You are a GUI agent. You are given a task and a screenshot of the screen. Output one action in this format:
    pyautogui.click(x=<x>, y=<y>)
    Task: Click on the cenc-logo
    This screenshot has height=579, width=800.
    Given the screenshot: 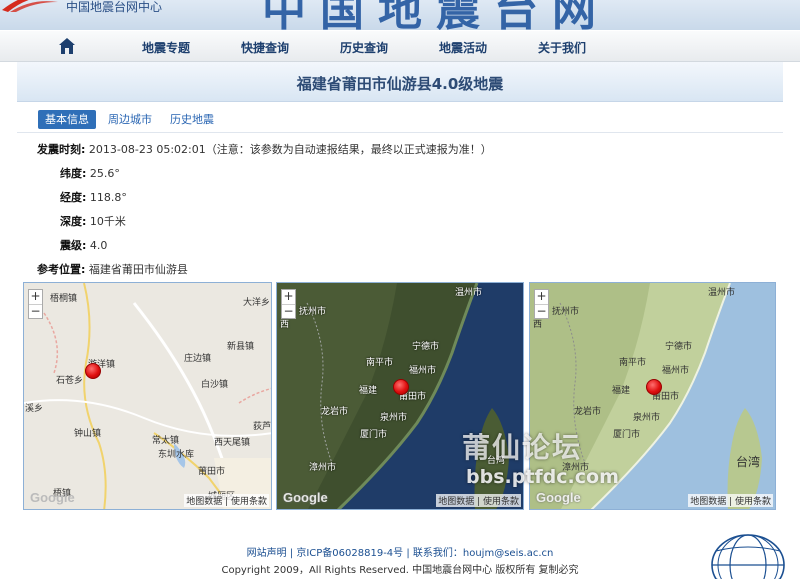 What is the action you would take?
    pyautogui.click(x=30, y=6)
    